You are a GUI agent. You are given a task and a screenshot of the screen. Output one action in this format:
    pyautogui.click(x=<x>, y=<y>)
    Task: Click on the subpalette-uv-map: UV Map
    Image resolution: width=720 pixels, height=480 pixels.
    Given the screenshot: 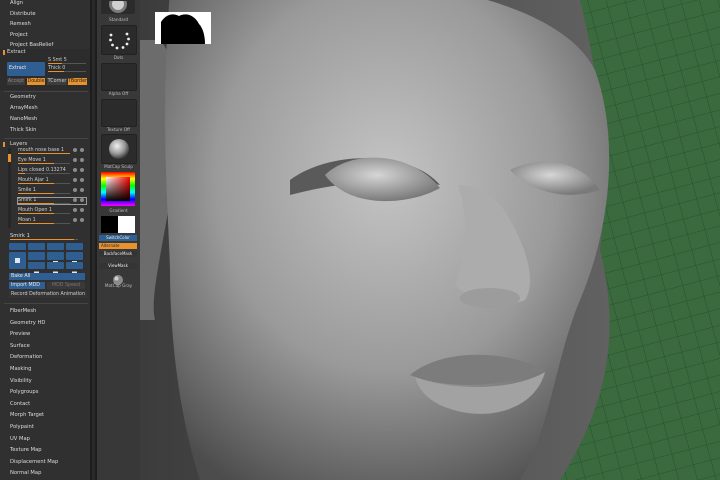 What is the action you would take?
    pyautogui.click(x=20, y=439)
    